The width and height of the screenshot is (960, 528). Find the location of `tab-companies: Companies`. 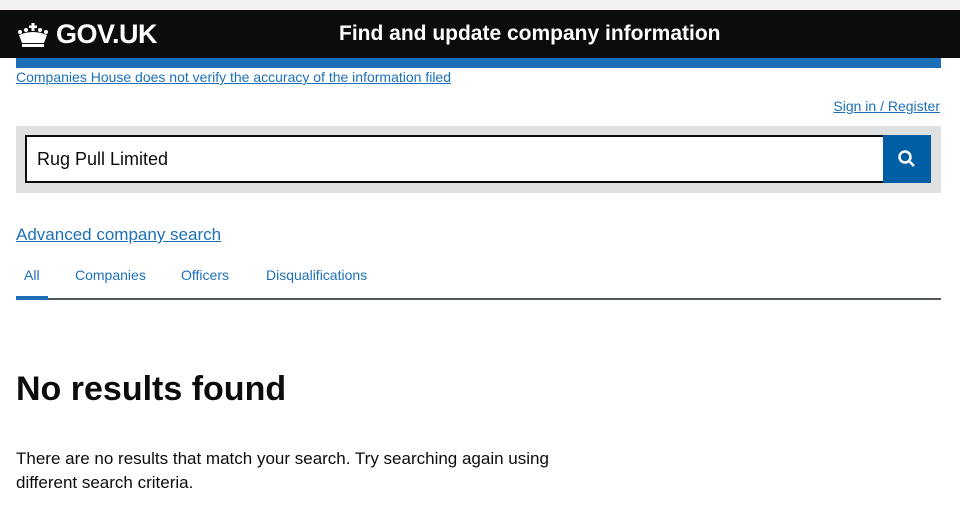

tab-companies: Companies is located at coordinates (110, 275).